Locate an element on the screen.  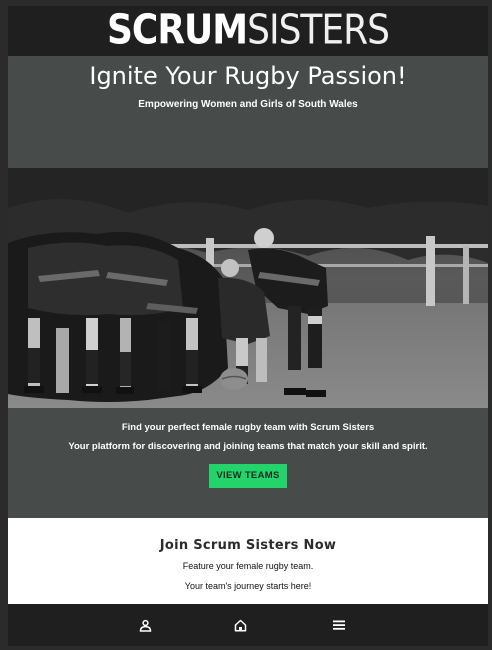
view-teams-button: VIEW TEAMS is located at coordinates (248, 476).